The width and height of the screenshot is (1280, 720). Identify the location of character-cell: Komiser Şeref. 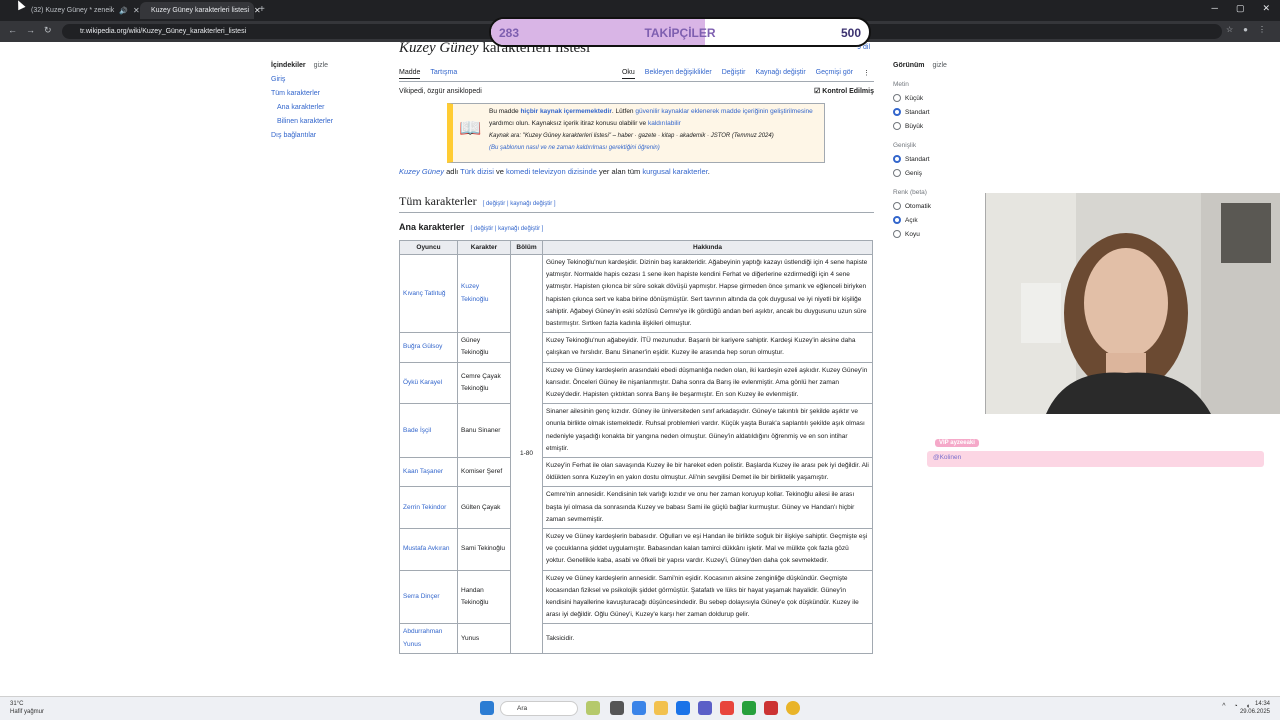
(484, 472).